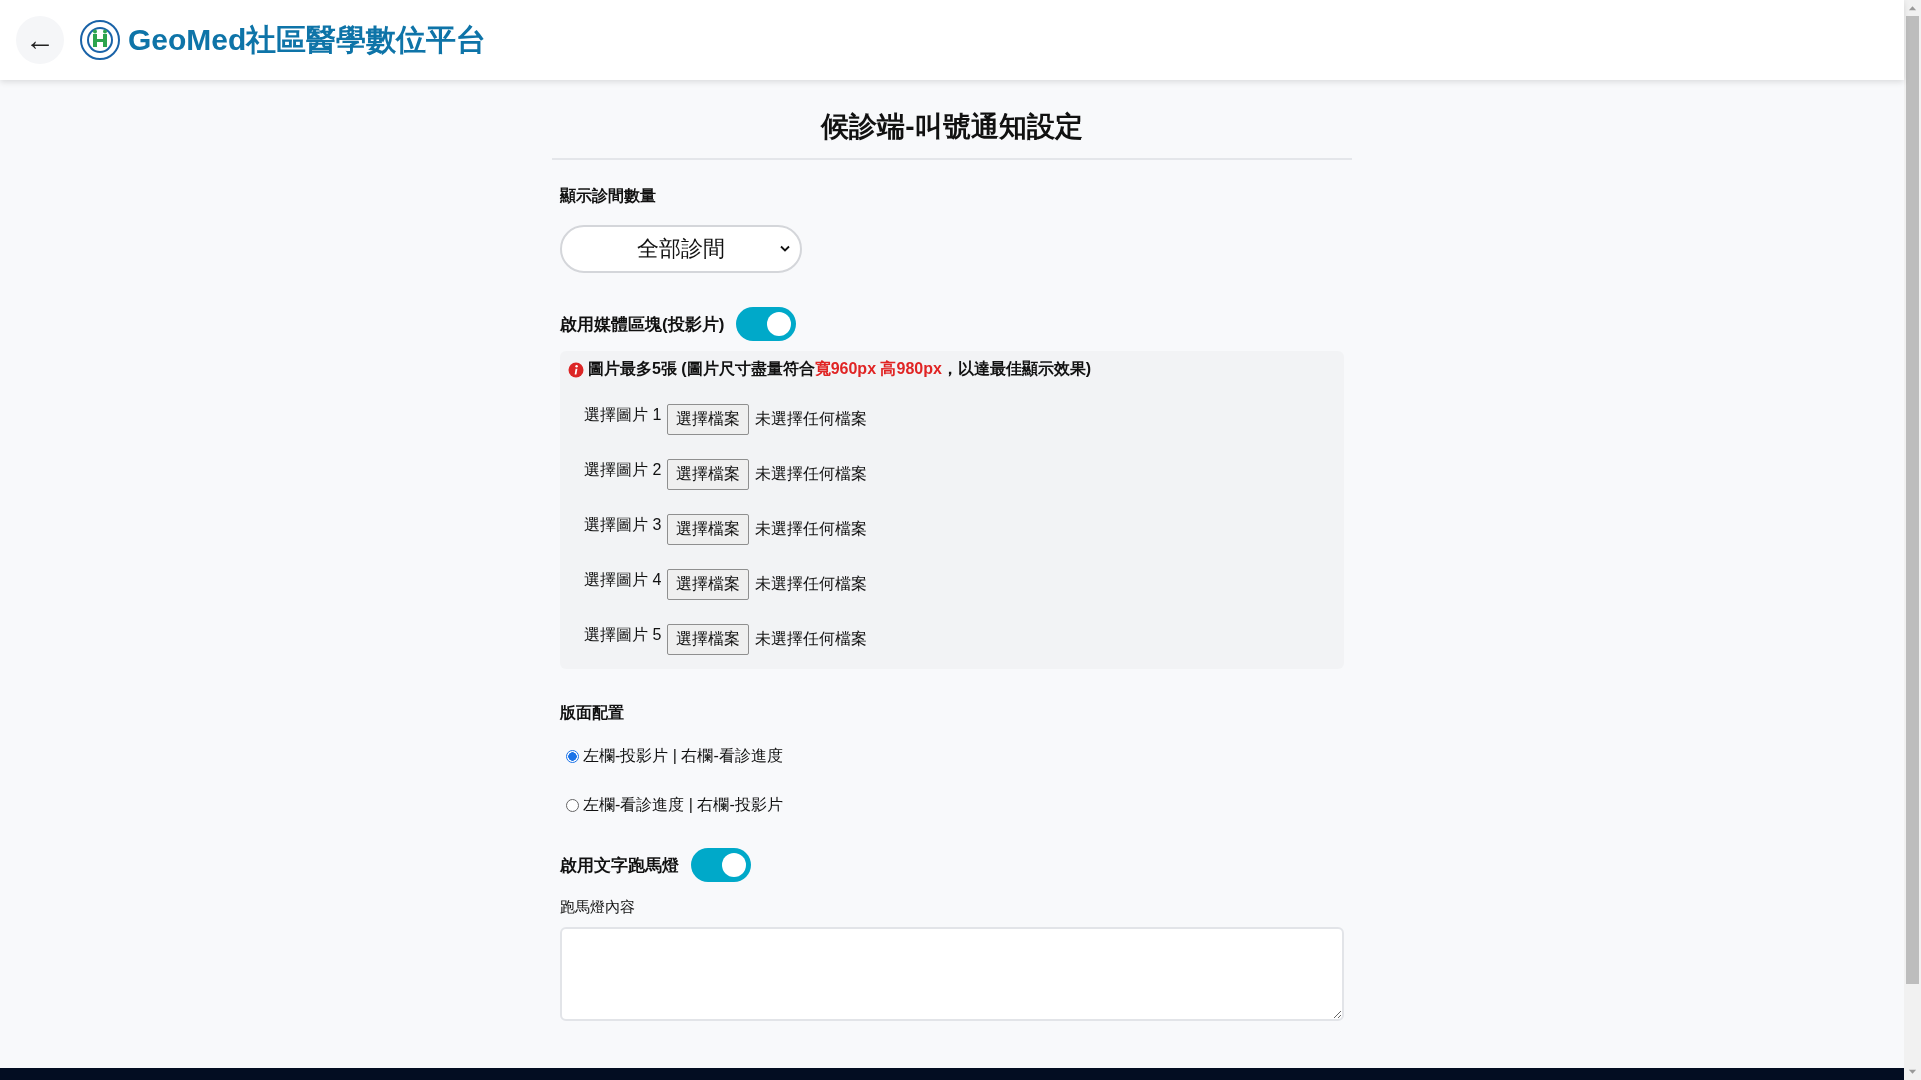  Describe the element at coordinates (721, 865) in the screenshot. I see `marquee-toggle` at that location.